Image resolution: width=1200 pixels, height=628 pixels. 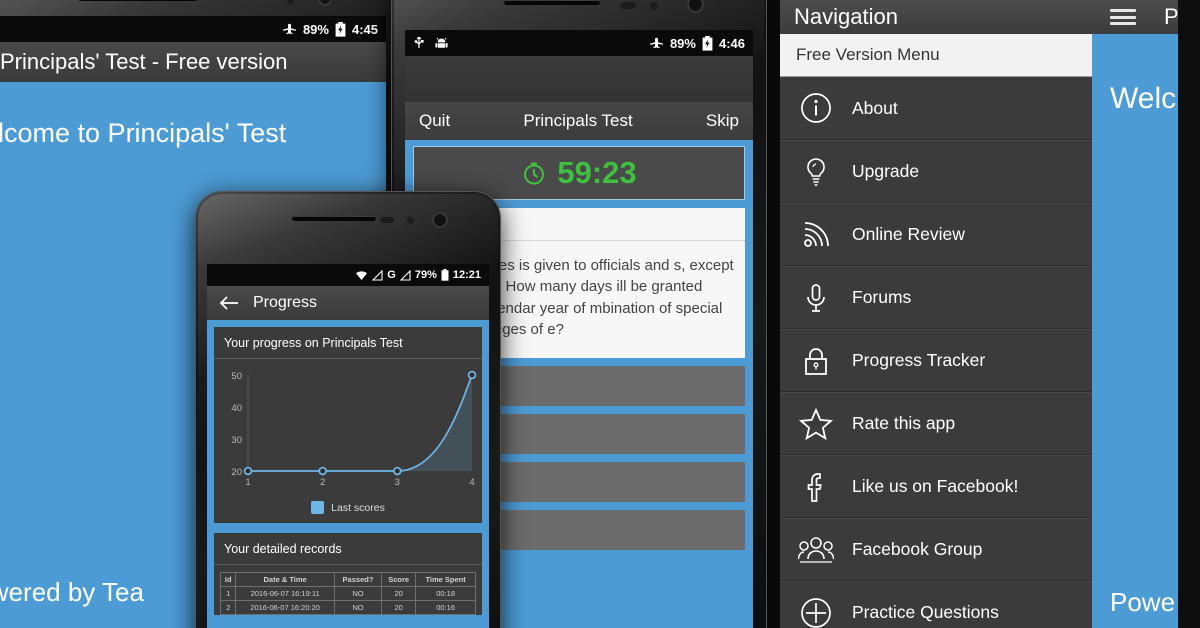 I want to click on wifi-icon, so click(x=361, y=275).